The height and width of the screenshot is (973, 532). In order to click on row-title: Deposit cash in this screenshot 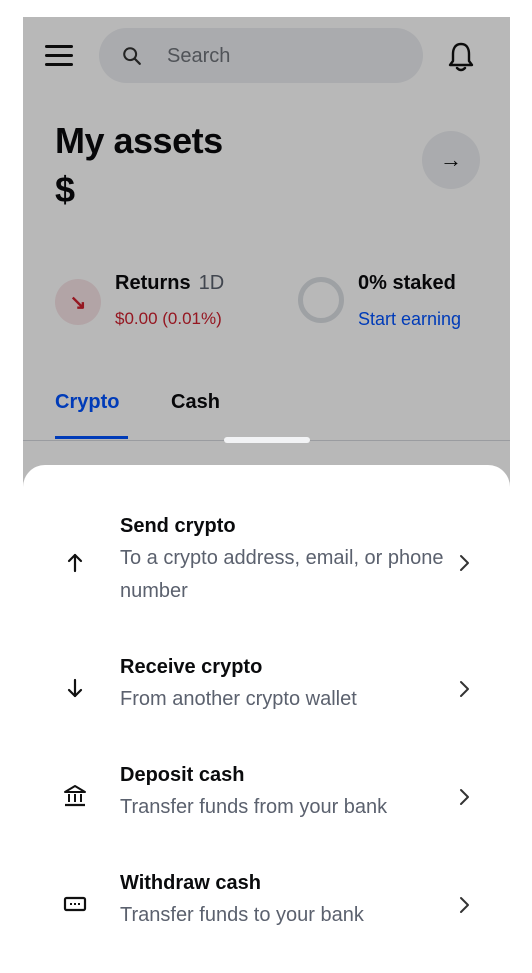, I will do `click(182, 775)`.